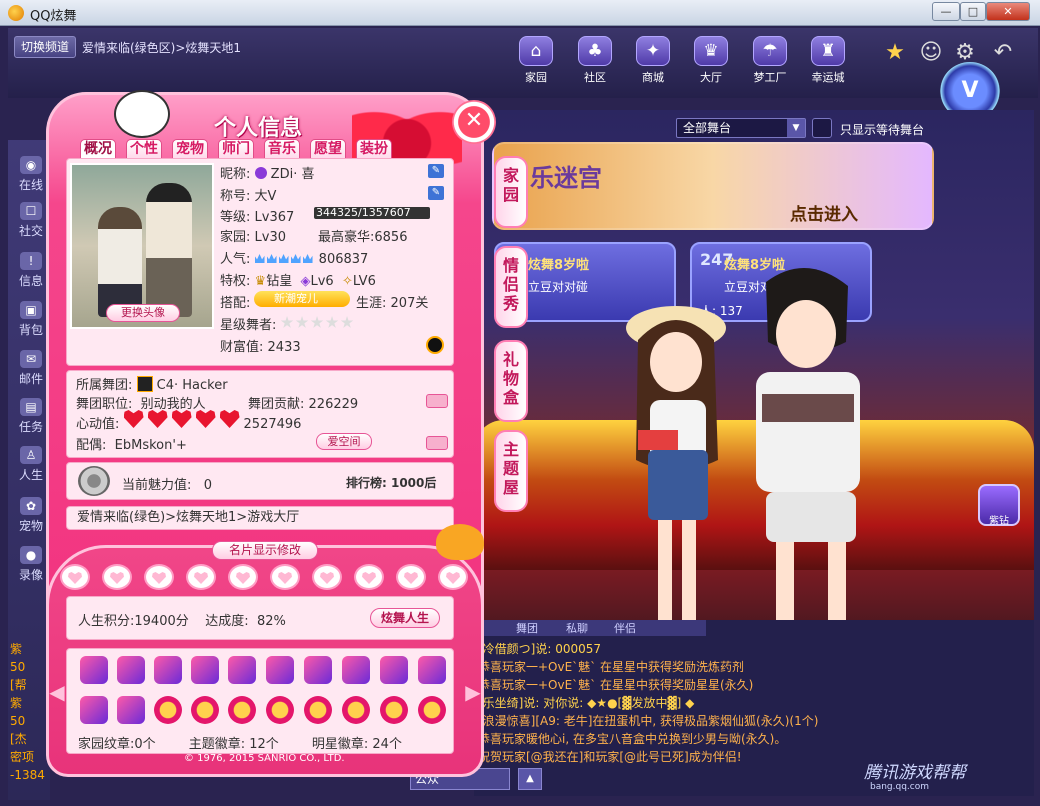 The height and width of the screenshot is (806, 1040). Describe the element at coordinates (264, 758) in the screenshot. I see `copyright: © 1976, 2015 SANRIO CO., LTD.` at that location.